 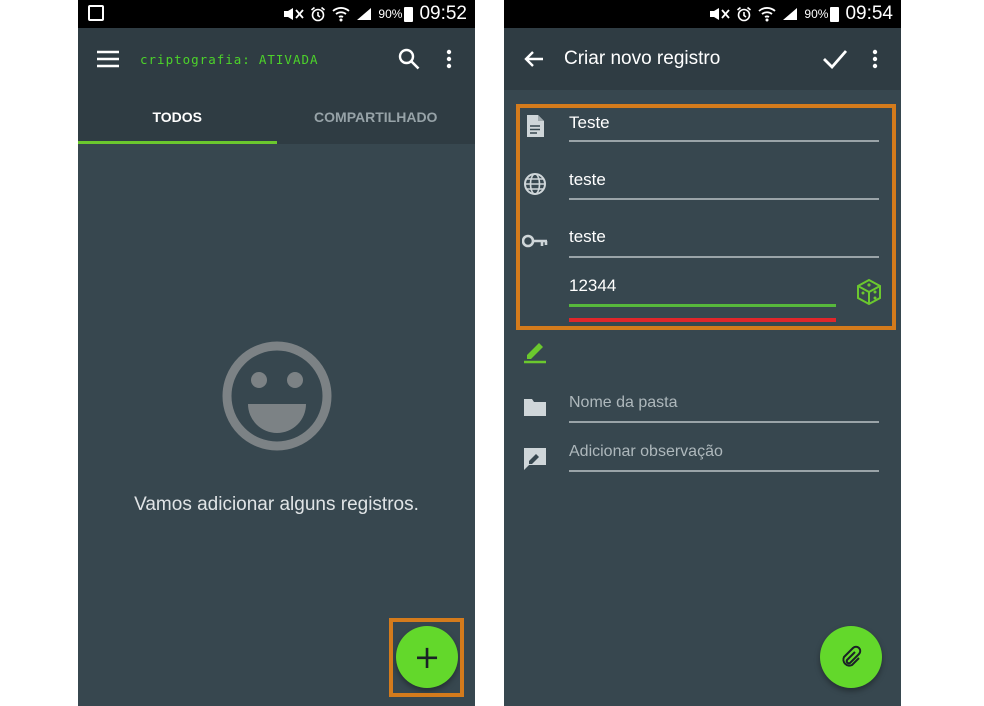 I want to click on search-button, so click(x=409, y=59).